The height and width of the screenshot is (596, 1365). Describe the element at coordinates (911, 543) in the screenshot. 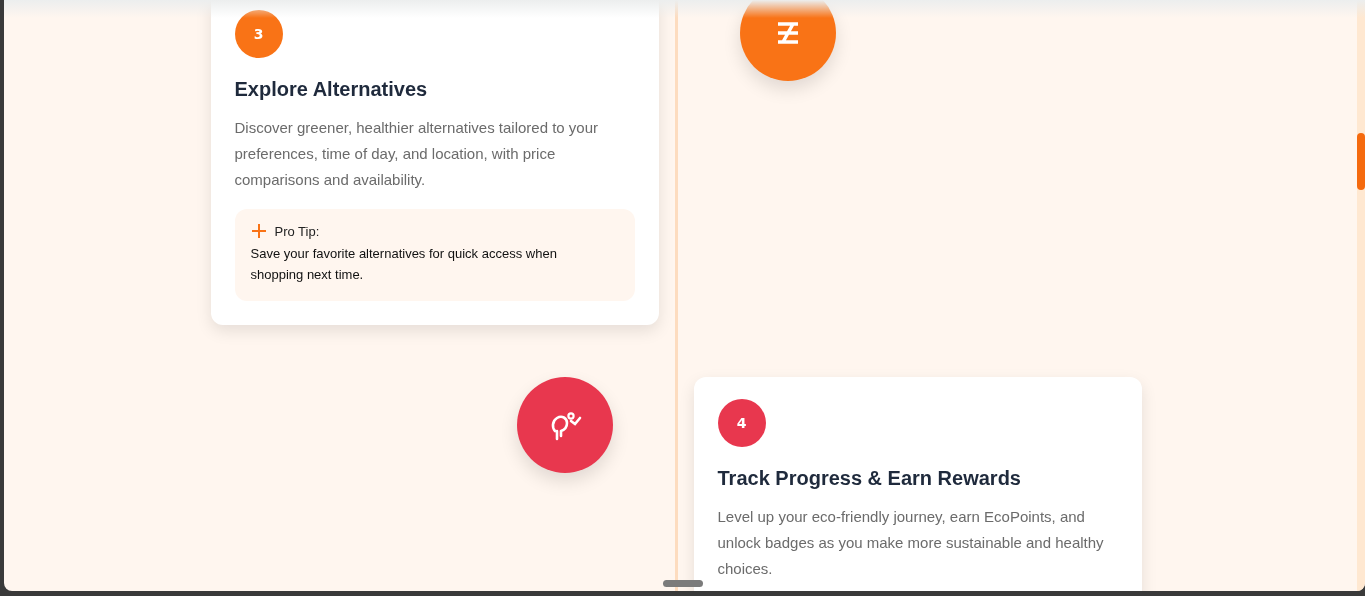

I see `step-description: Level up your eco-friendly journey, earn EcoPoints, and unlock badges as you make more sustainable and healthy choices.` at that location.